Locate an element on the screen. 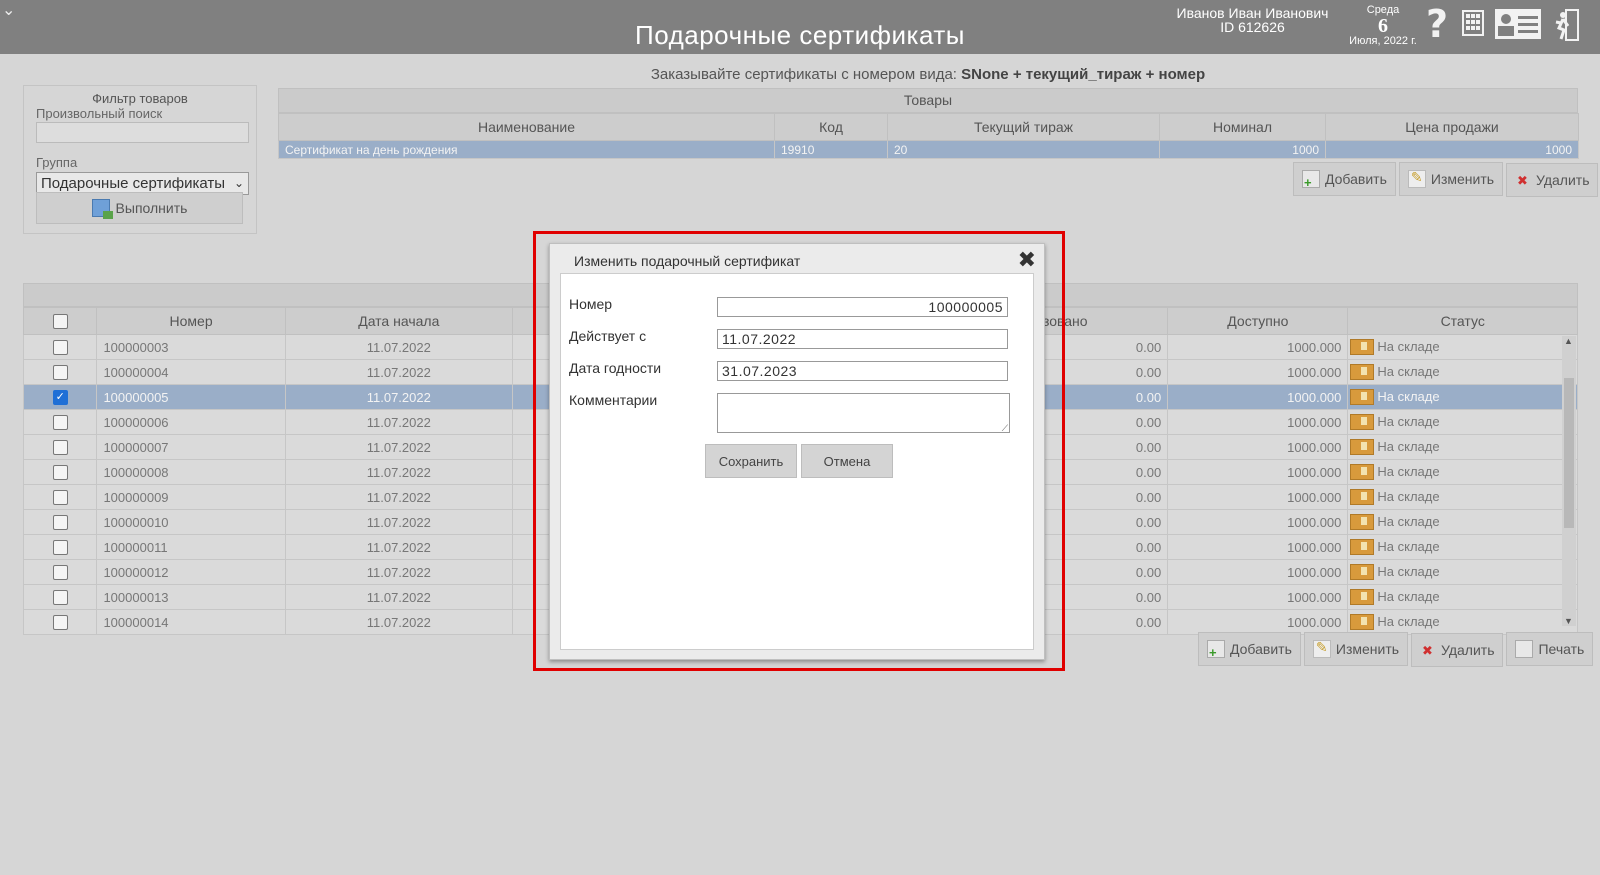  cert-number: 100000005 is located at coordinates (191, 397).